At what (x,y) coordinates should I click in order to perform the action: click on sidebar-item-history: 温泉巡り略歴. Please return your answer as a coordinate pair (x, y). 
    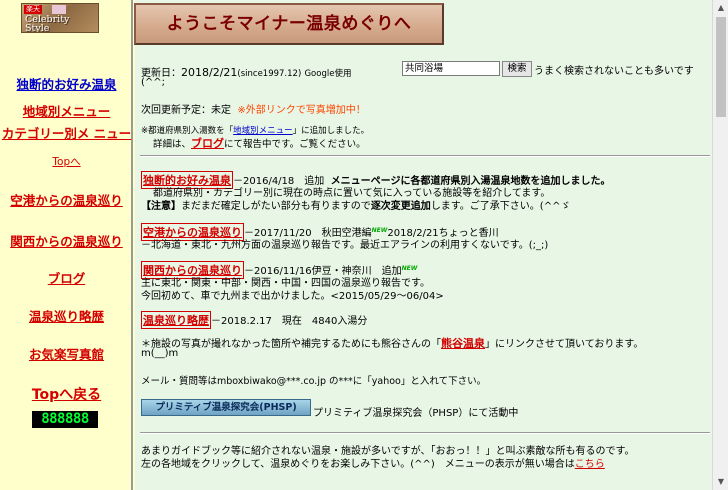
    Looking at the image, I should click on (66, 315).